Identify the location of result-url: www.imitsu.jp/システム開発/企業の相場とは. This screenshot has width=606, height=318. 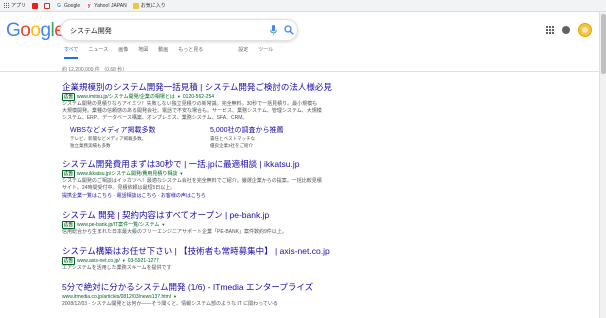
(126, 97).